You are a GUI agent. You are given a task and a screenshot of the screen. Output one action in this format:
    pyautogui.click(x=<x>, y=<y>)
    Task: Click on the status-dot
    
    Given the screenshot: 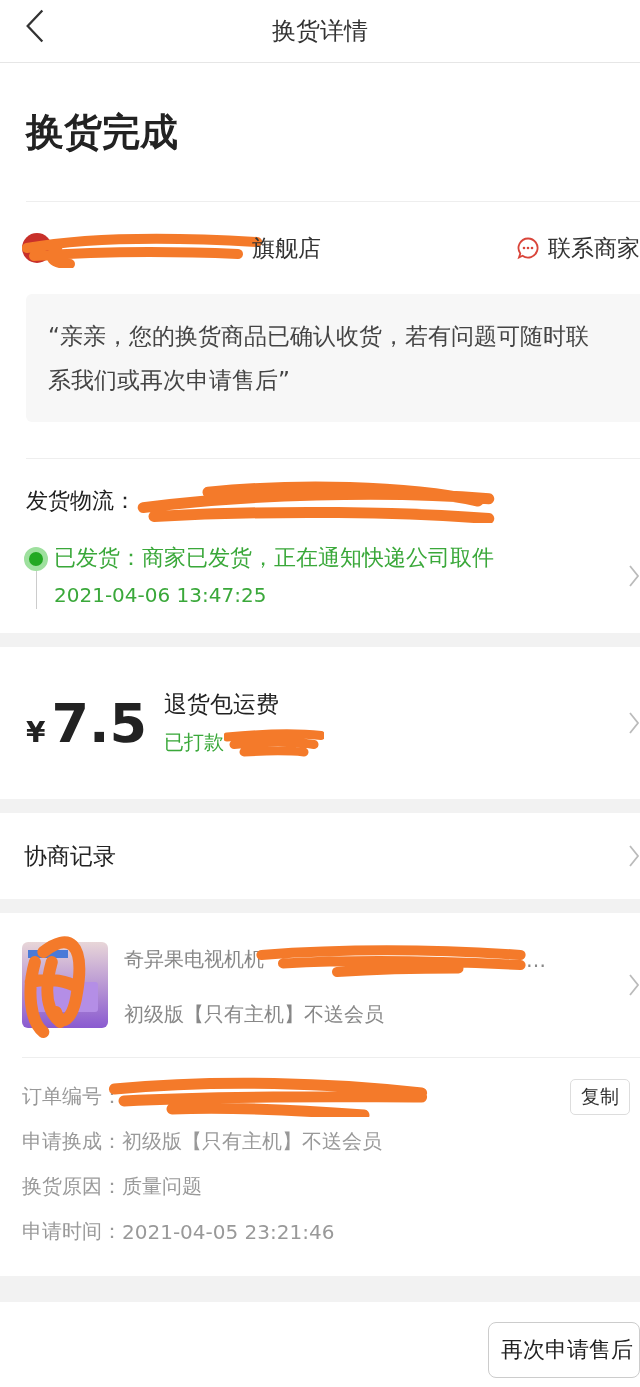 What is the action you would take?
    pyautogui.click(x=36, y=559)
    